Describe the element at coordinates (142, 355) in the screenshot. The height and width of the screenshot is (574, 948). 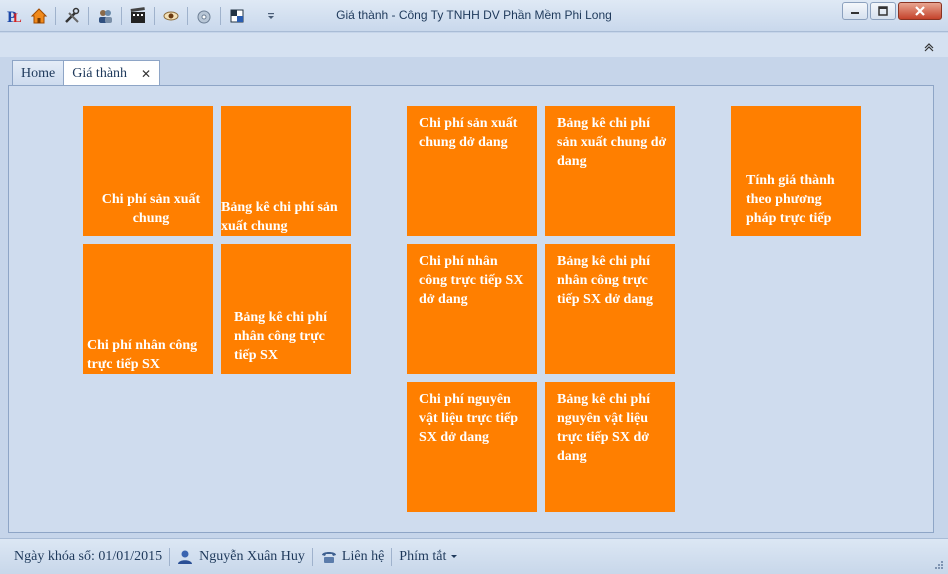
I see `tile-label: Chi phí nhân công trực tiếp SX` at that location.